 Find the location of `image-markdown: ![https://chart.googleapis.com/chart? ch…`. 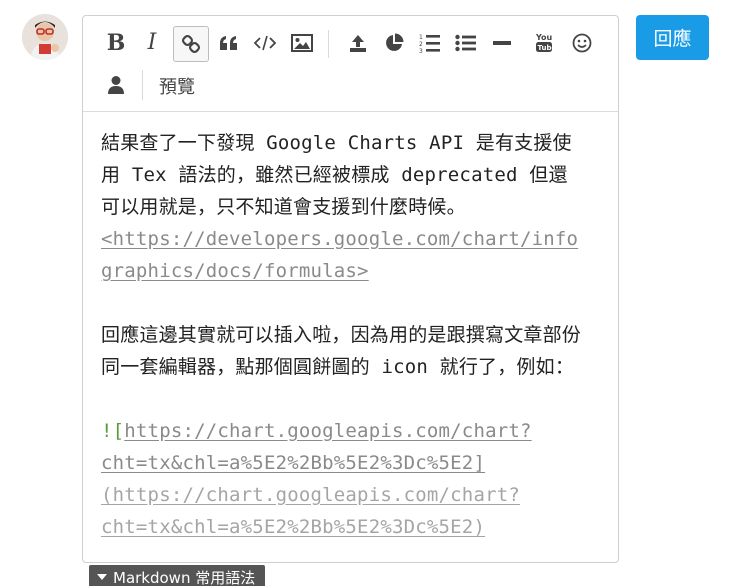

image-markdown: ![https://chart.googleapis.com/chart? ch… is located at coordinates (351, 479).